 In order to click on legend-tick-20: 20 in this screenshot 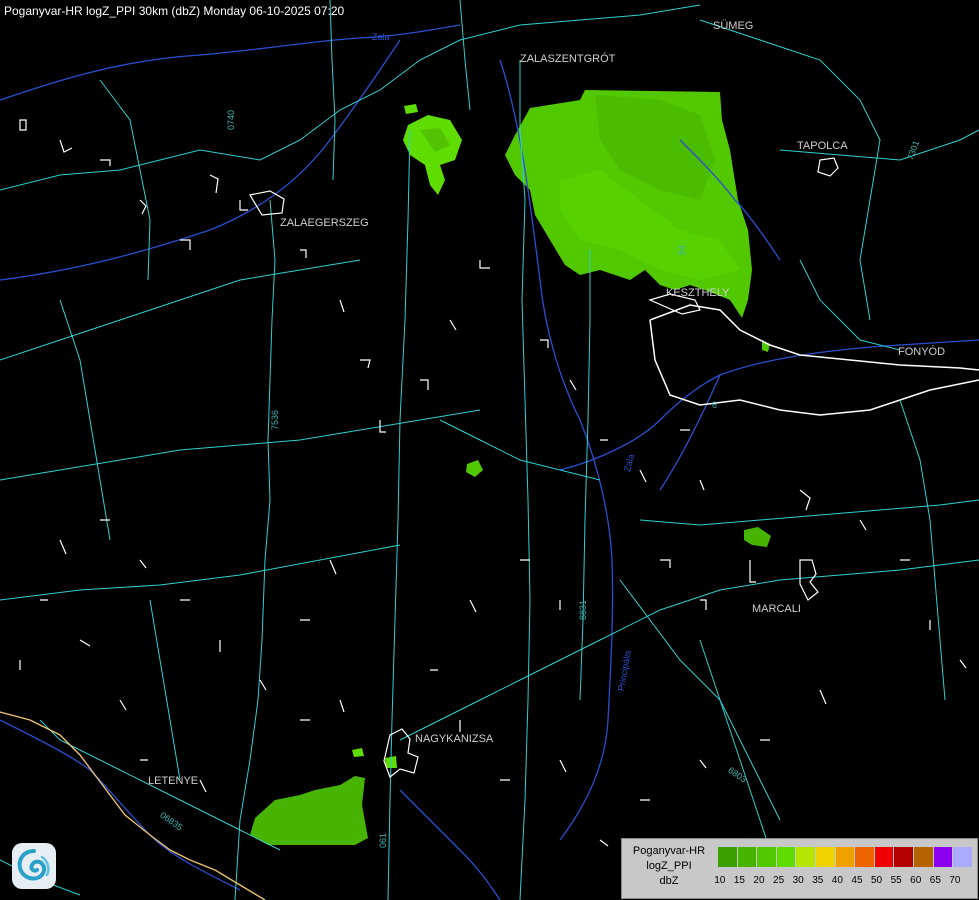, I will do `click(759, 880)`.